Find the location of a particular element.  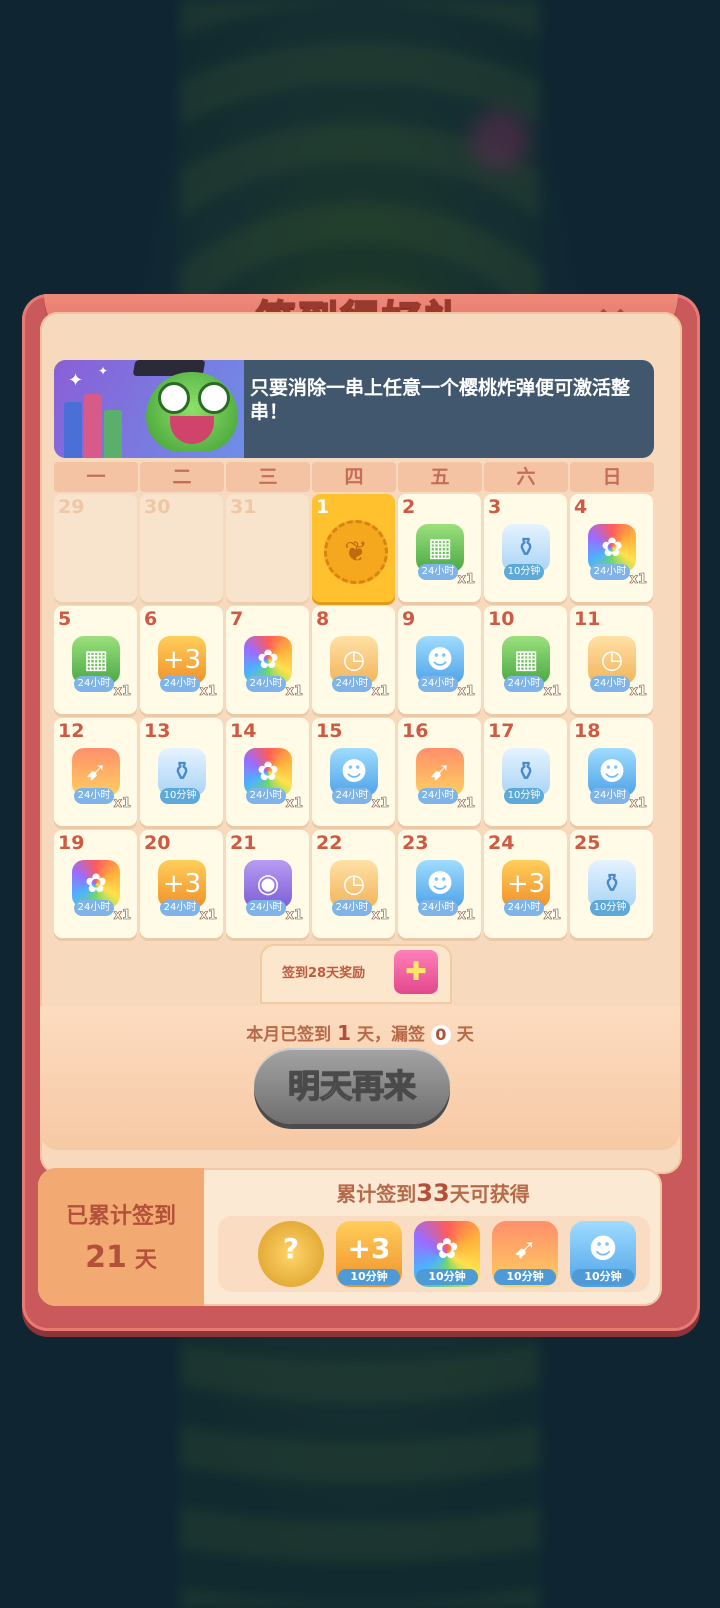

calendar-day: 16 ➹ 24小时 x1 is located at coordinates (439, 772).